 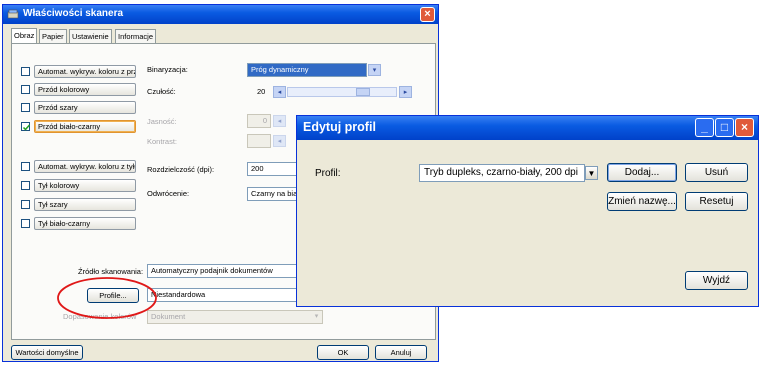 I want to click on ok-button: OK, so click(x=343, y=352).